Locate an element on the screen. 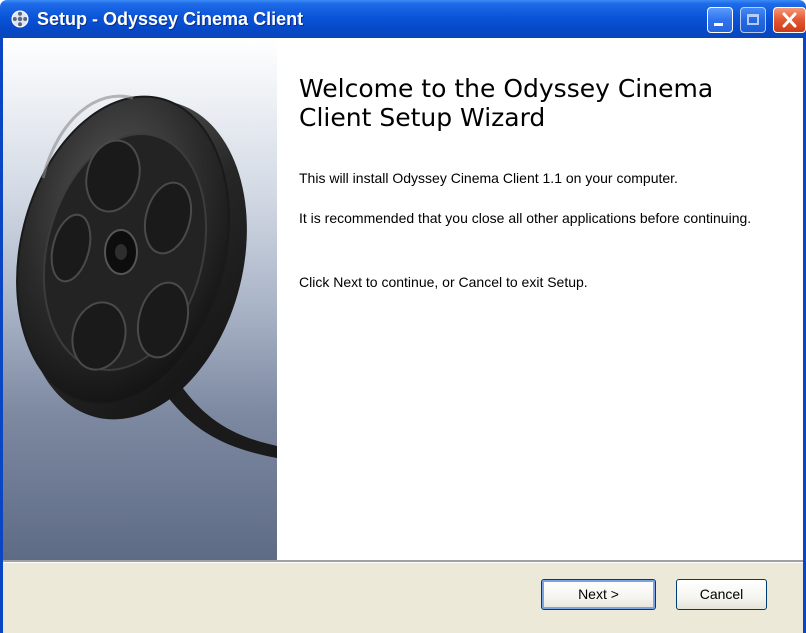  next-button: Next > is located at coordinates (598, 594).